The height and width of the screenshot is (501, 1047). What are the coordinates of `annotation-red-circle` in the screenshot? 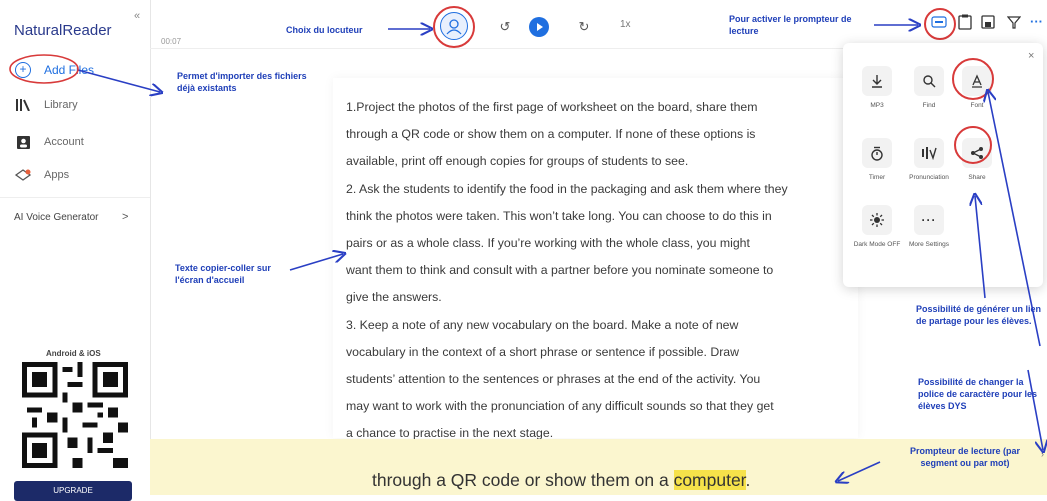 It's located at (44, 69).